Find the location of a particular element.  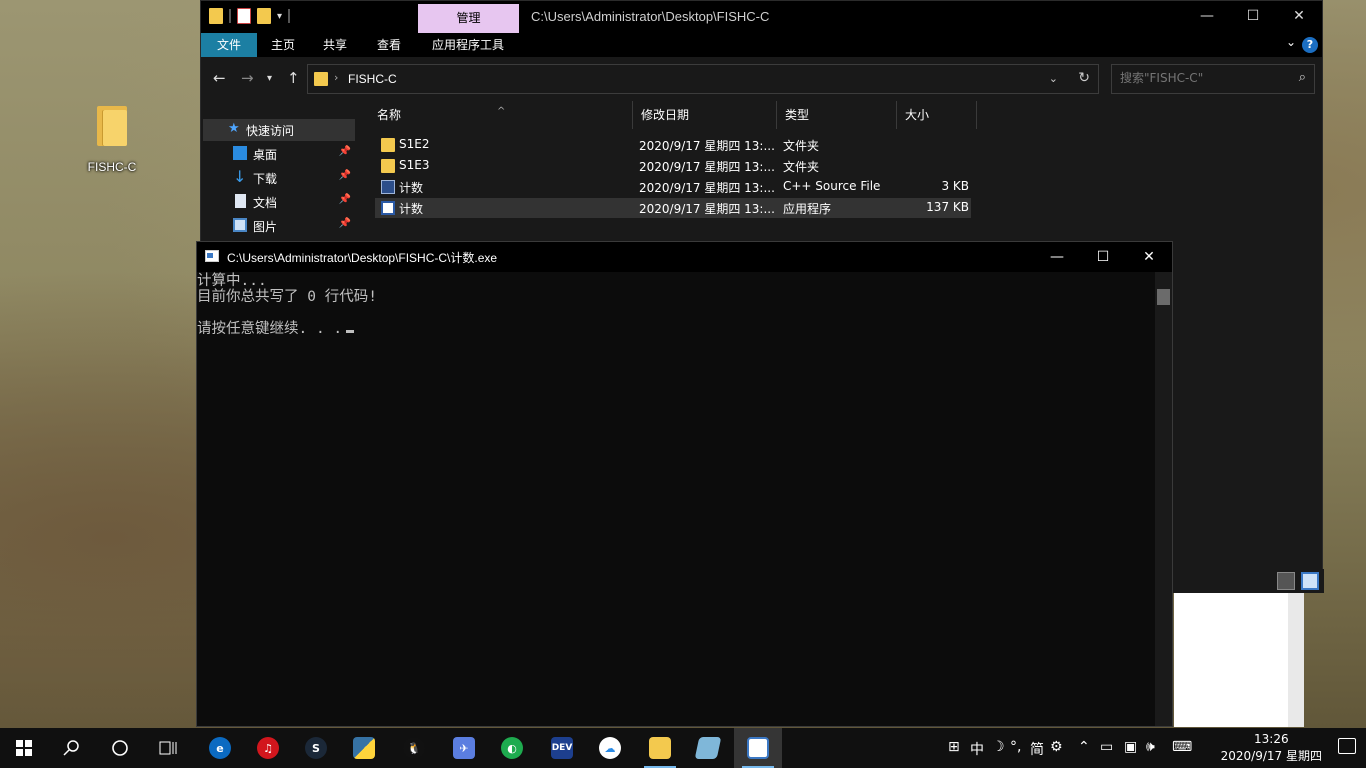

taskbar-app-edge: e is located at coordinates (220, 748).